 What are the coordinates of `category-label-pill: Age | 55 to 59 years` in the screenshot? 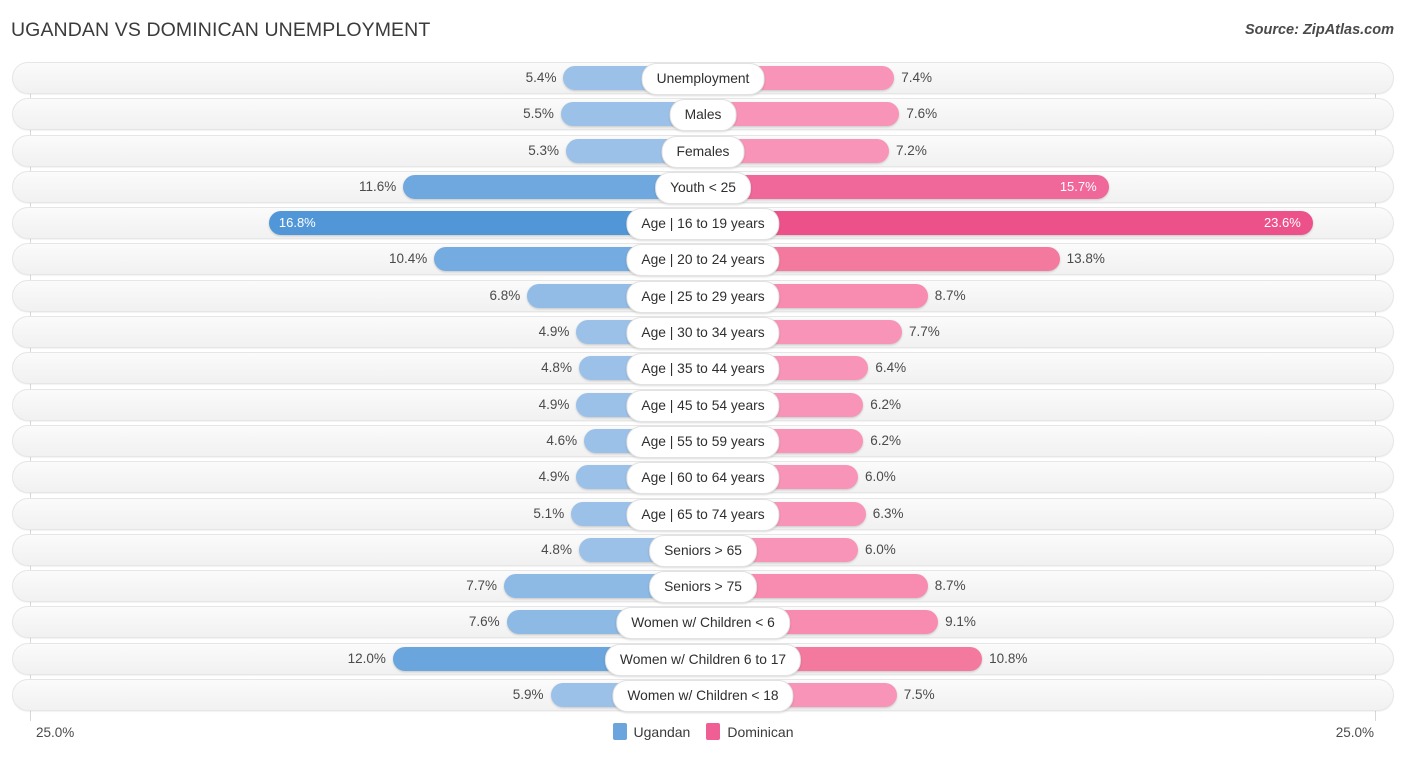 It's located at (703, 441).